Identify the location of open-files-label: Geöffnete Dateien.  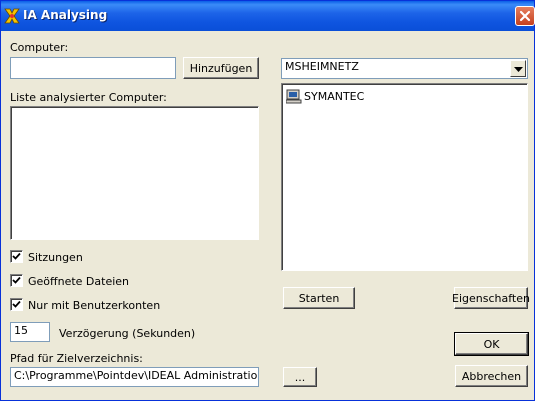
(79, 281).